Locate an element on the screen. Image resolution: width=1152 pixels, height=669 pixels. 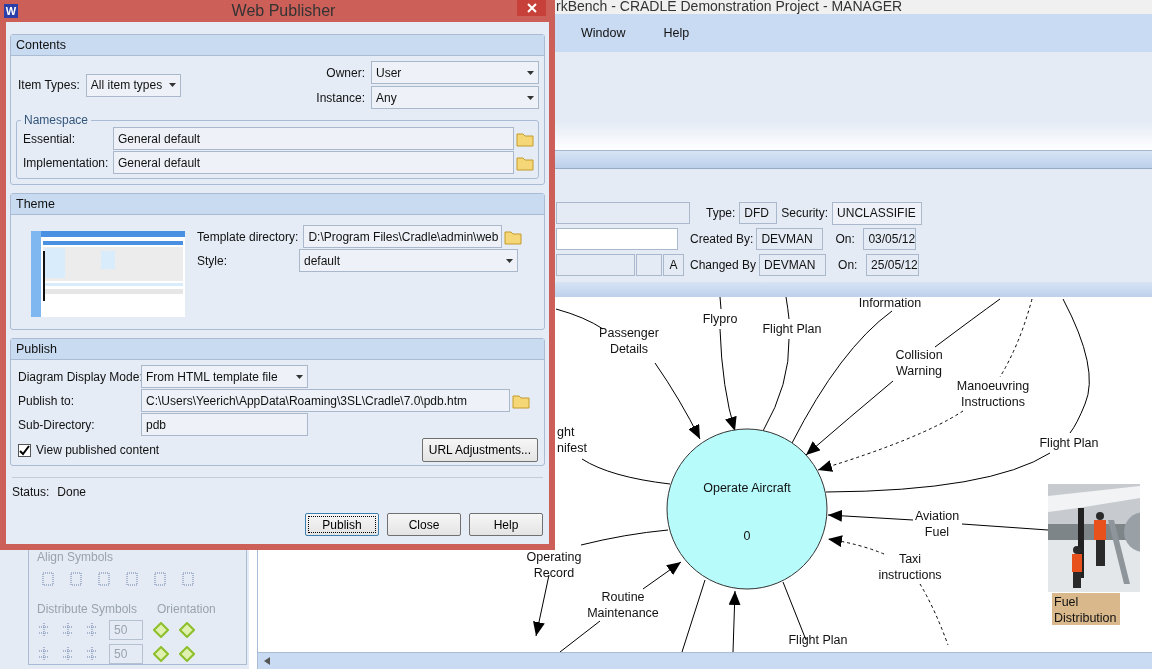
field-label: Type: is located at coordinates (721, 213).